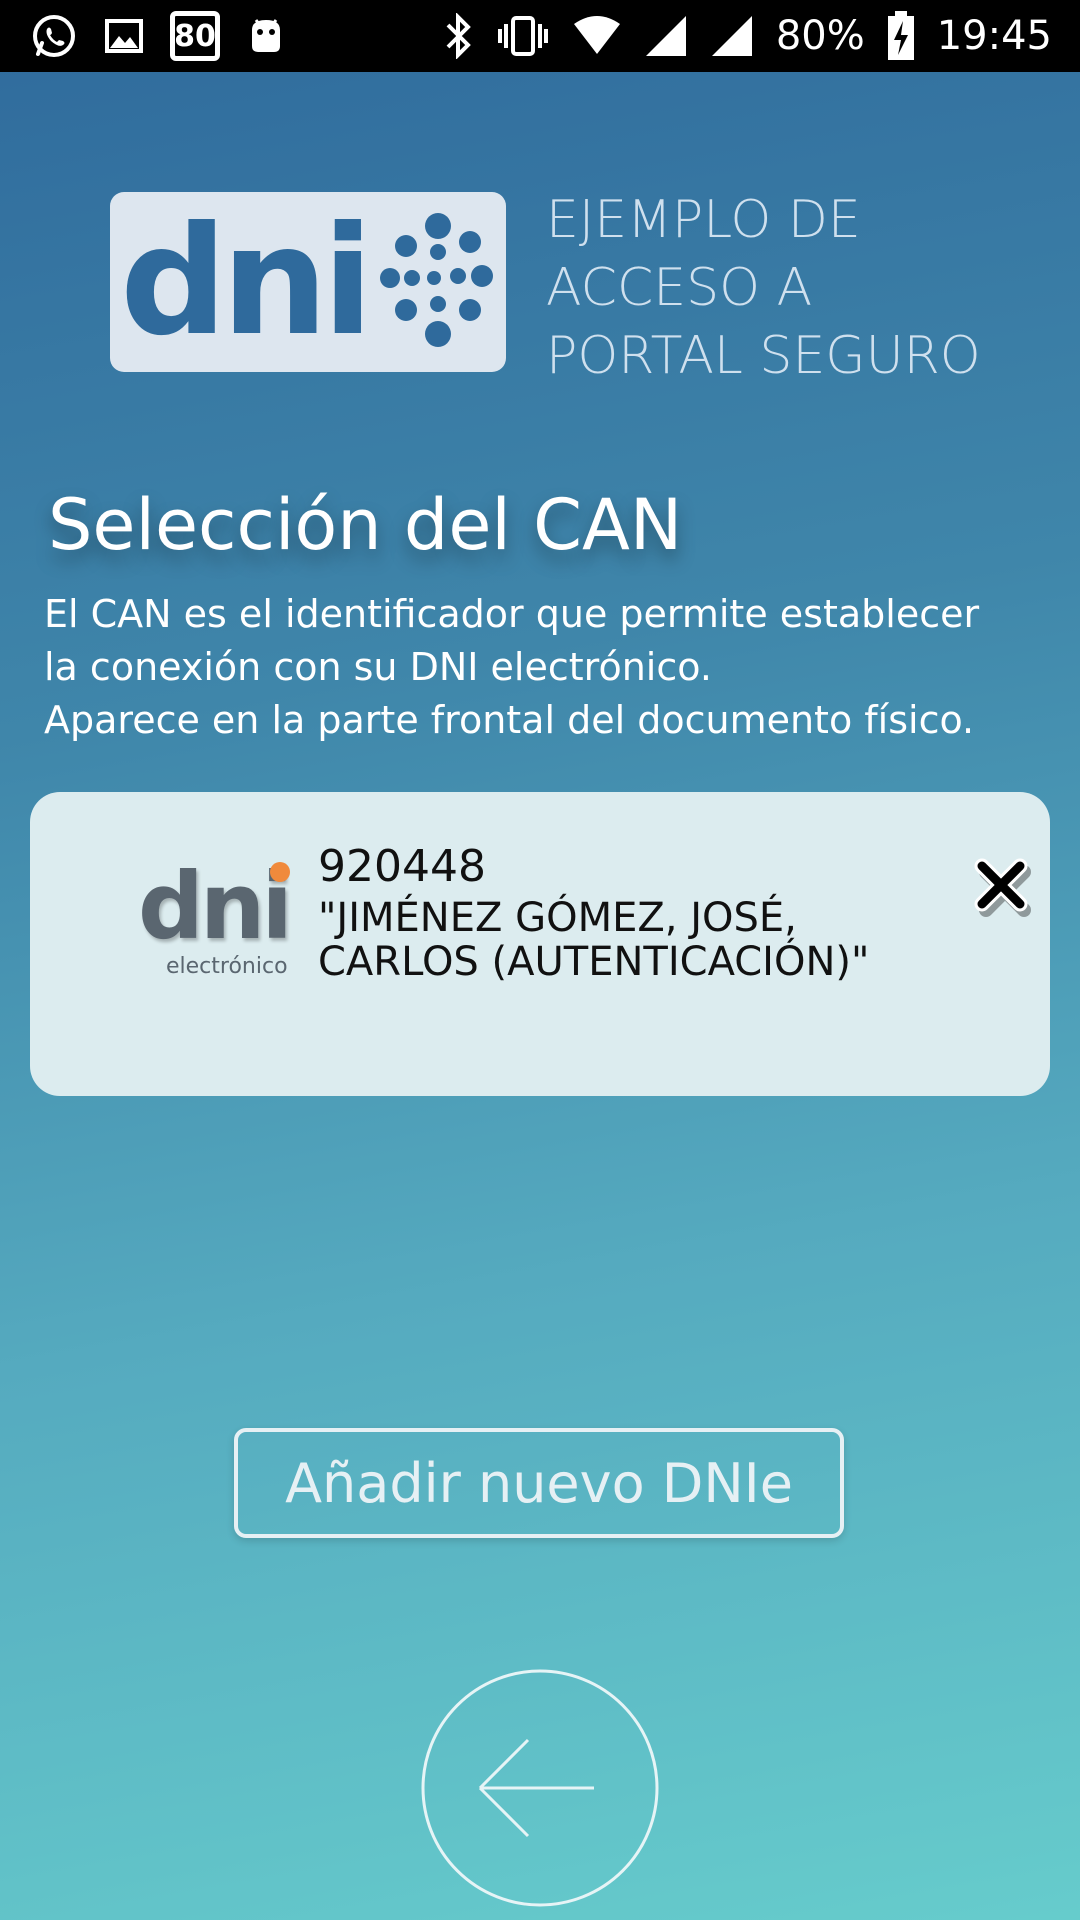  Describe the element at coordinates (540, 1788) in the screenshot. I see `arrow-left-icon` at that location.